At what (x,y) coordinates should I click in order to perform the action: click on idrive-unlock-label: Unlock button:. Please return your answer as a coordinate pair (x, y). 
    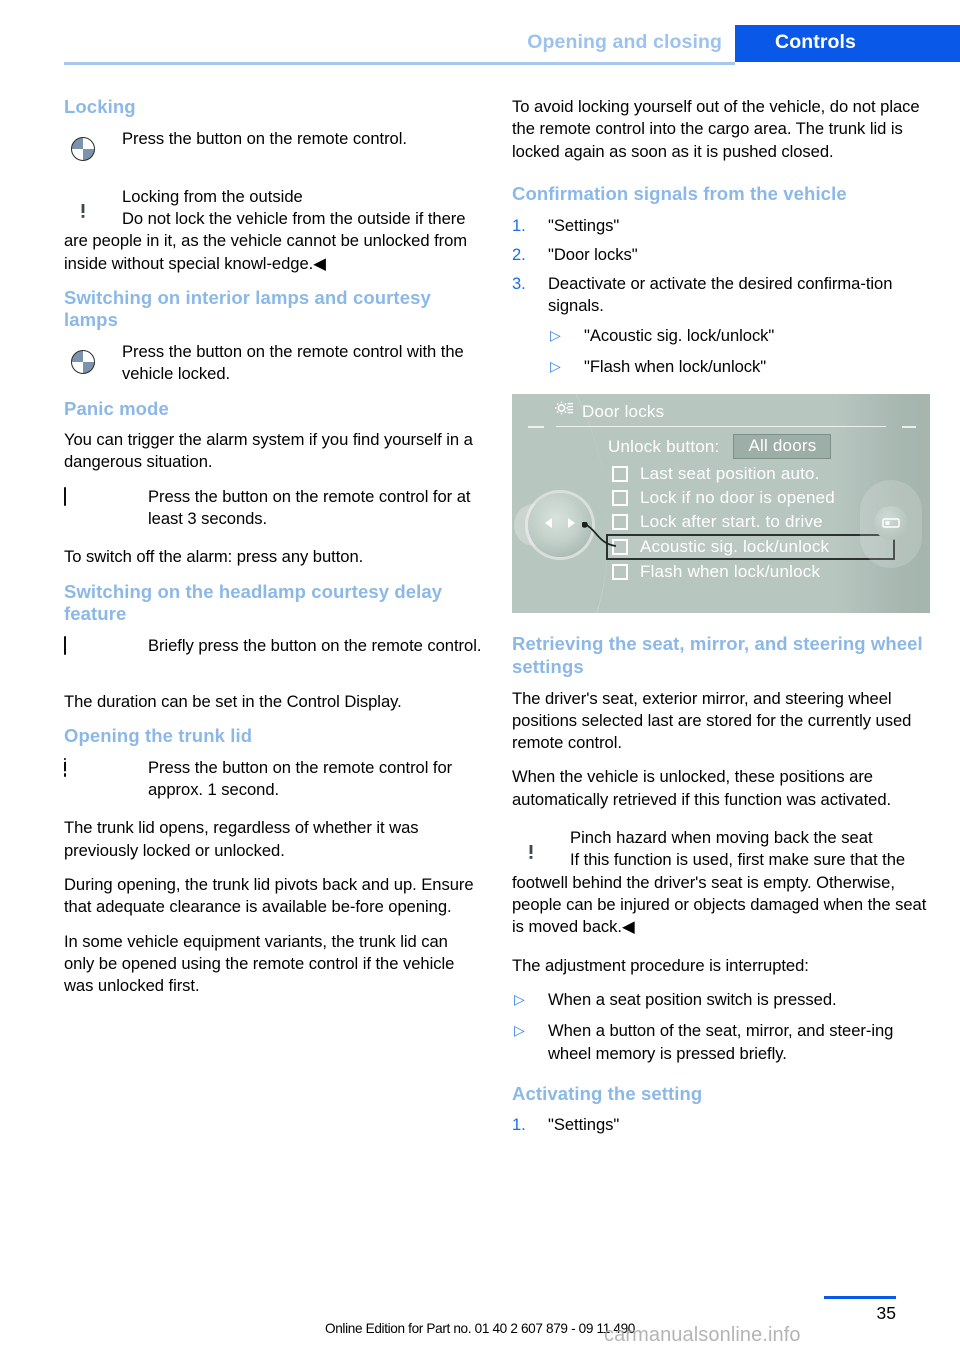
    Looking at the image, I should click on (664, 446).